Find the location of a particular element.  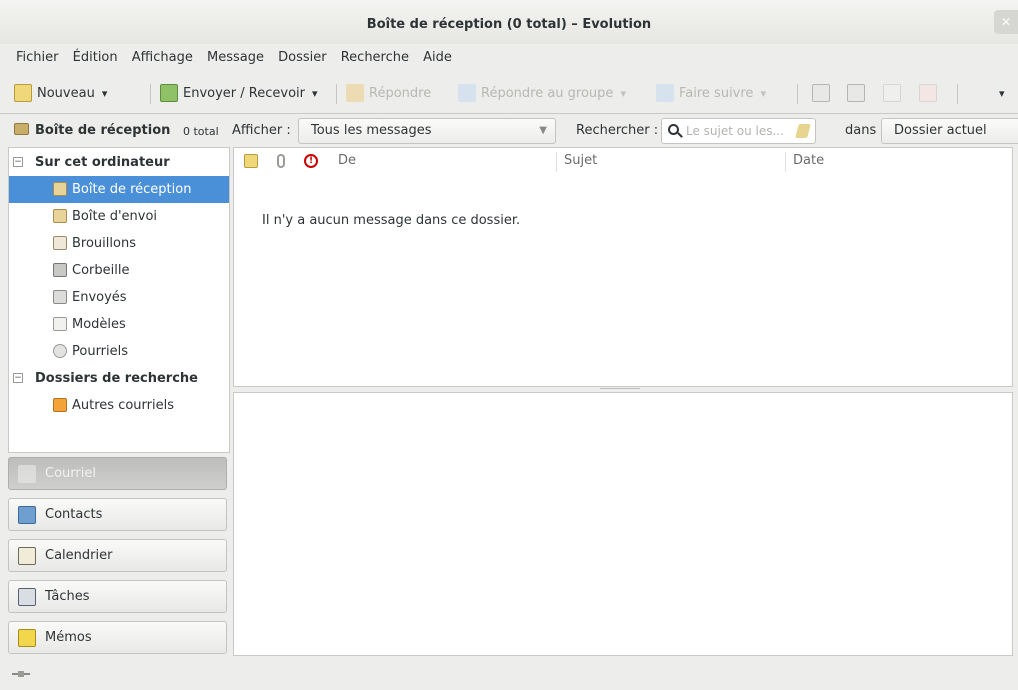

offline-icon is located at coordinates (21, 674).